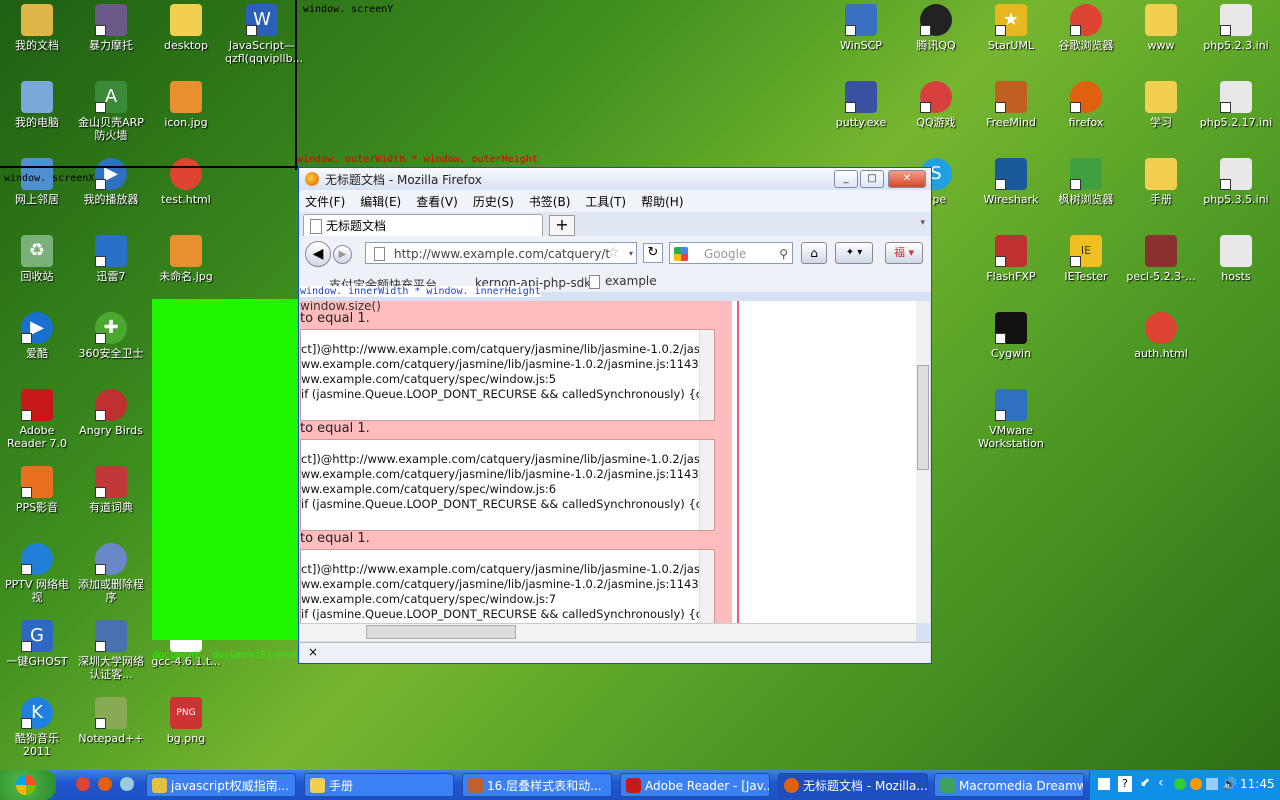 The height and width of the screenshot is (800, 1280). I want to click on desktop-icon-icon-jpg: icon.jpg, so click(186, 105).